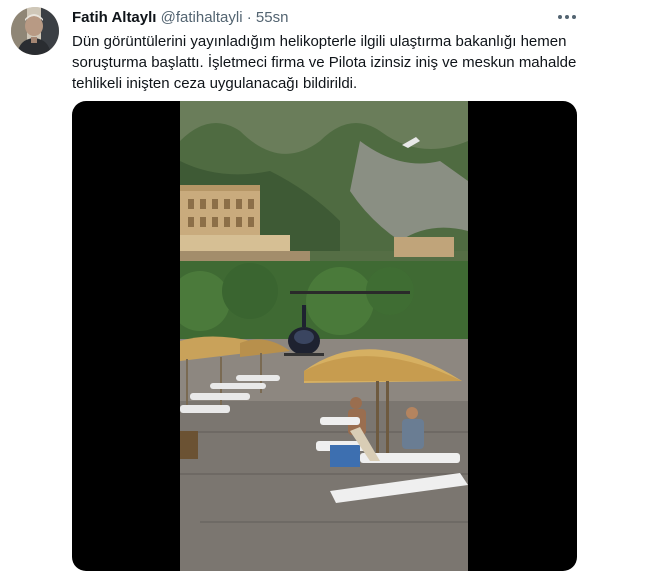 The image size is (652, 571). I want to click on more-horizontal-icon, so click(567, 17).